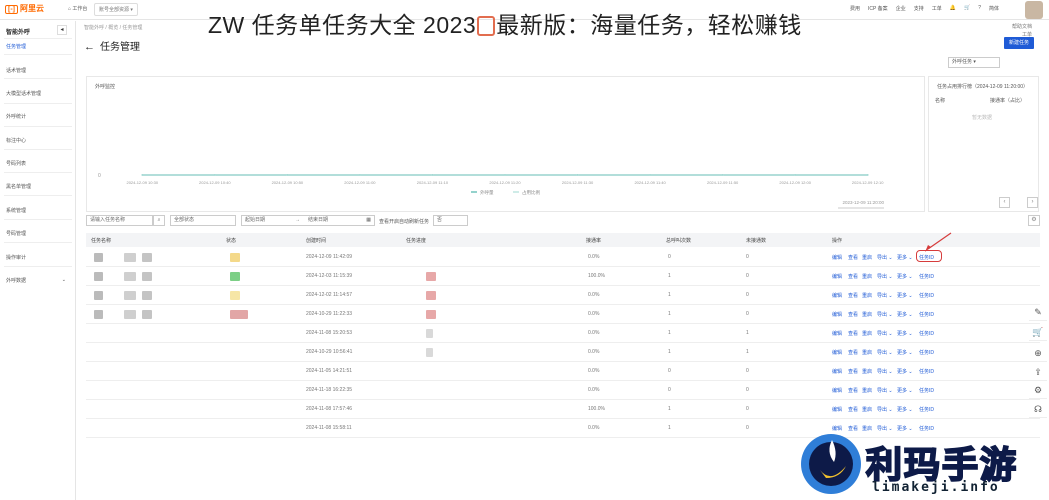 The width and height of the screenshot is (1049, 500). Describe the element at coordinates (1038, 372) in the screenshot. I see `share-icon: ⇪` at that location.